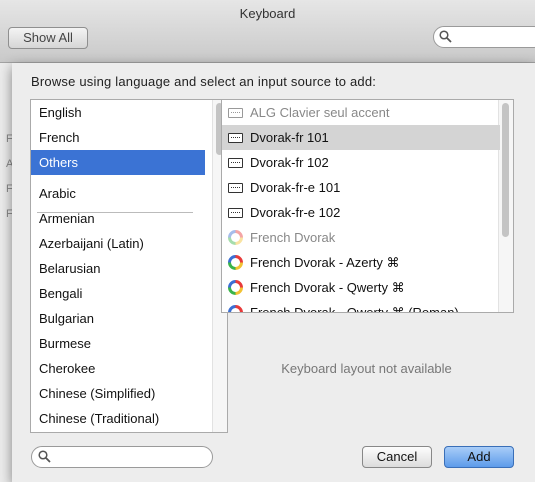 Image resolution: width=535 pixels, height=482 pixels. I want to click on add-button: Add, so click(479, 457).